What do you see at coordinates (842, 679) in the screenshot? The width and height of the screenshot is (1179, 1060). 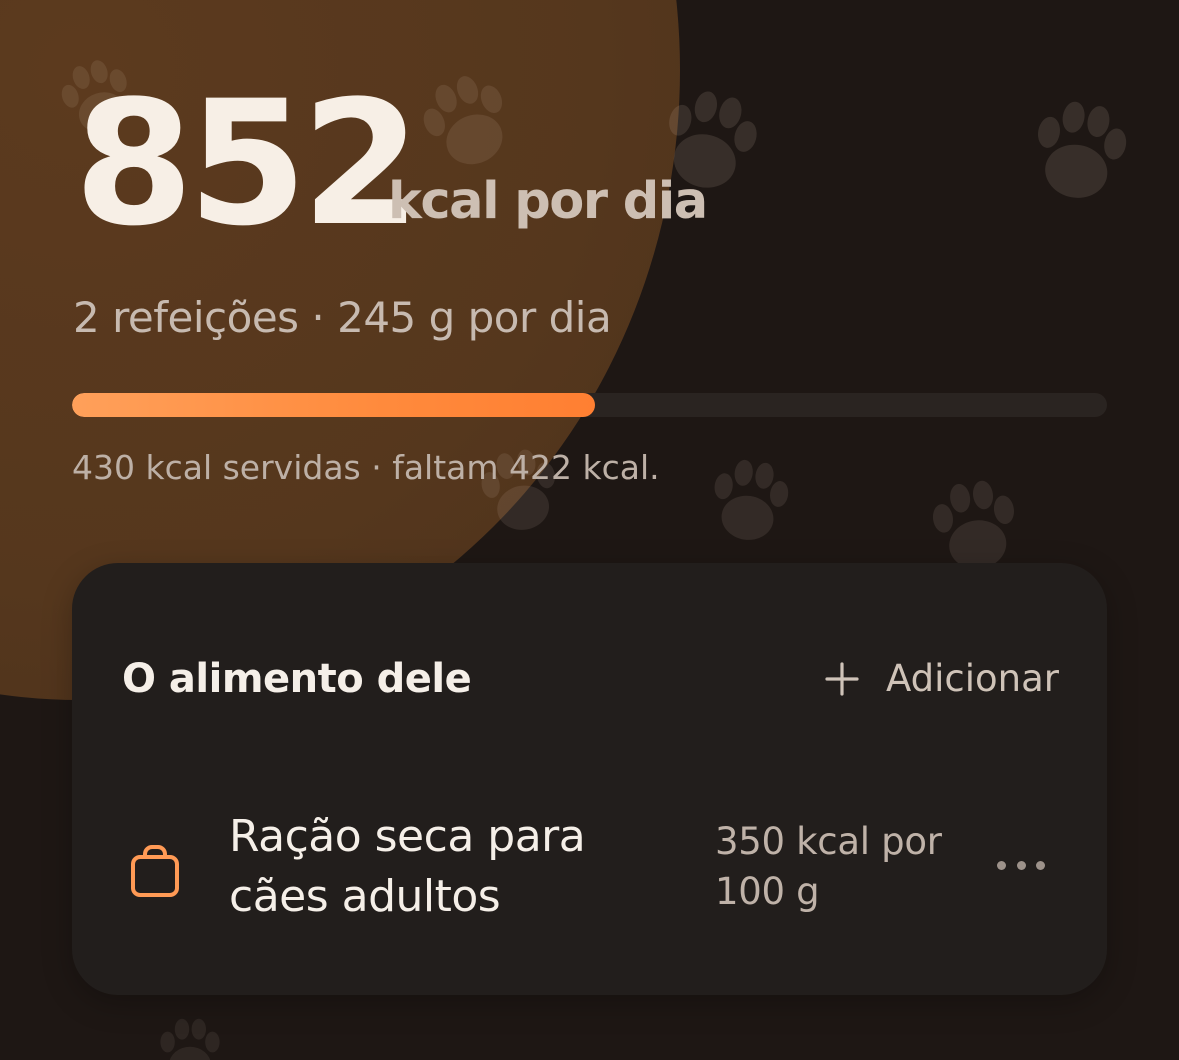 I see `plus-icon` at bounding box center [842, 679].